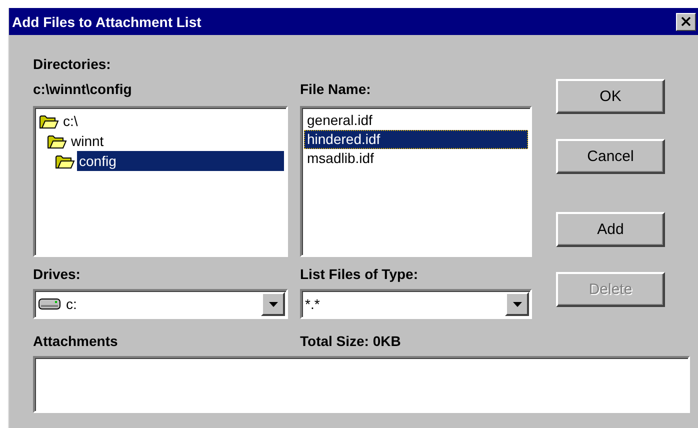 This screenshot has width=698, height=428. What do you see at coordinates (351, 341) in the screenshot?
I see `total-size-label: Total Size: 0KB` at bounding box center [351, 341].